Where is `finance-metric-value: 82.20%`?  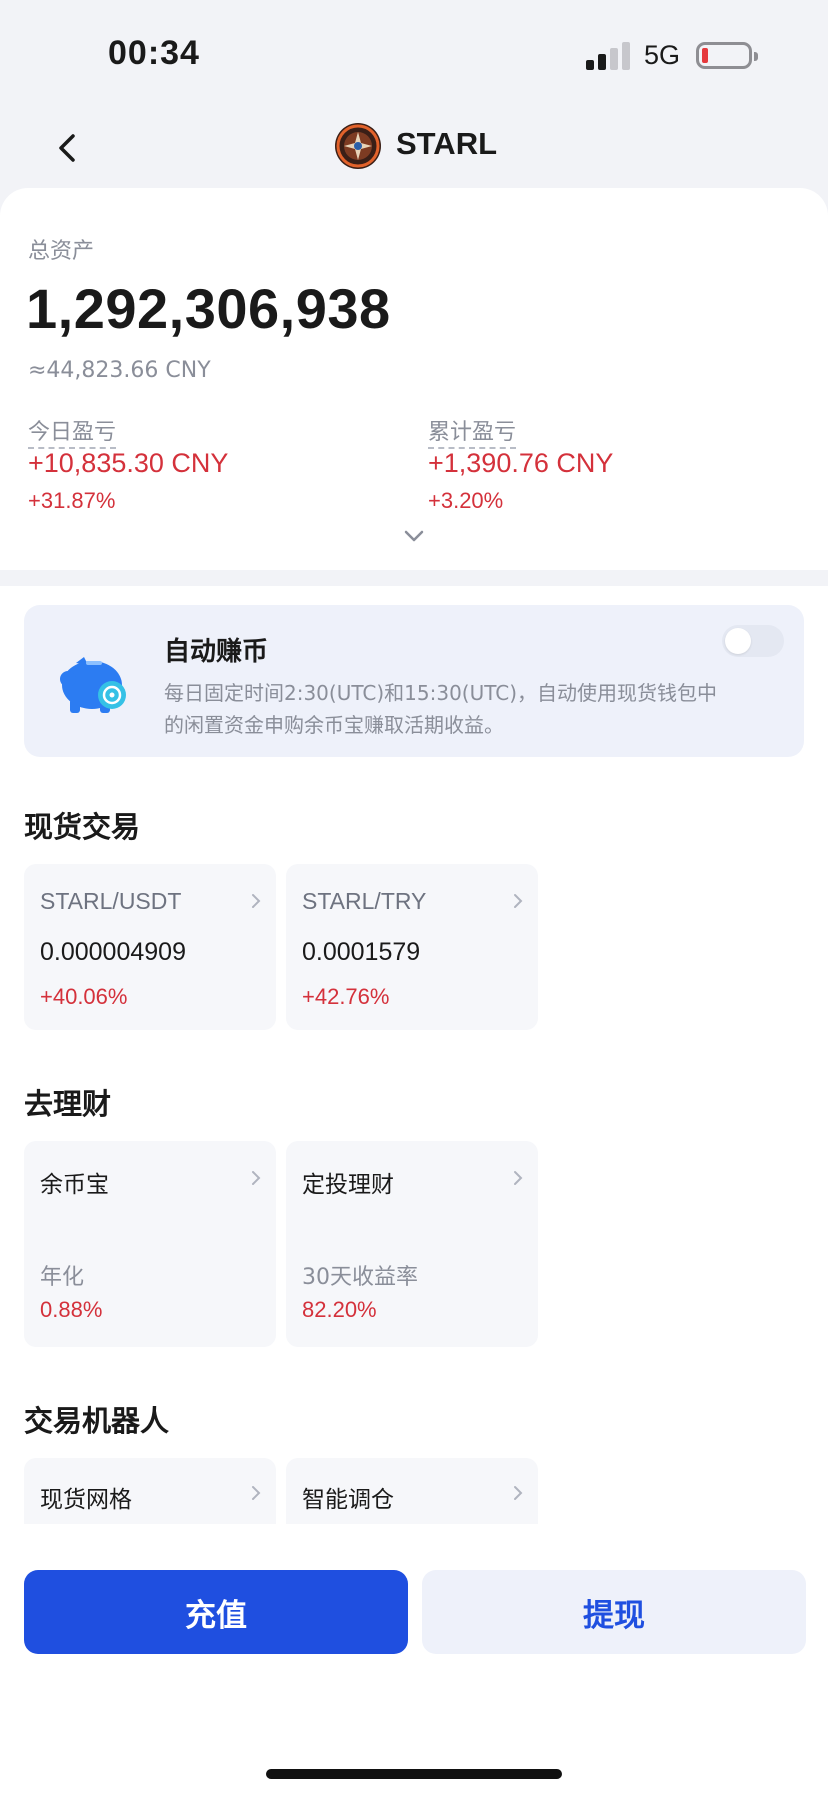 finance-metric-value: 82.20% is located at coordinates (339, 1309).